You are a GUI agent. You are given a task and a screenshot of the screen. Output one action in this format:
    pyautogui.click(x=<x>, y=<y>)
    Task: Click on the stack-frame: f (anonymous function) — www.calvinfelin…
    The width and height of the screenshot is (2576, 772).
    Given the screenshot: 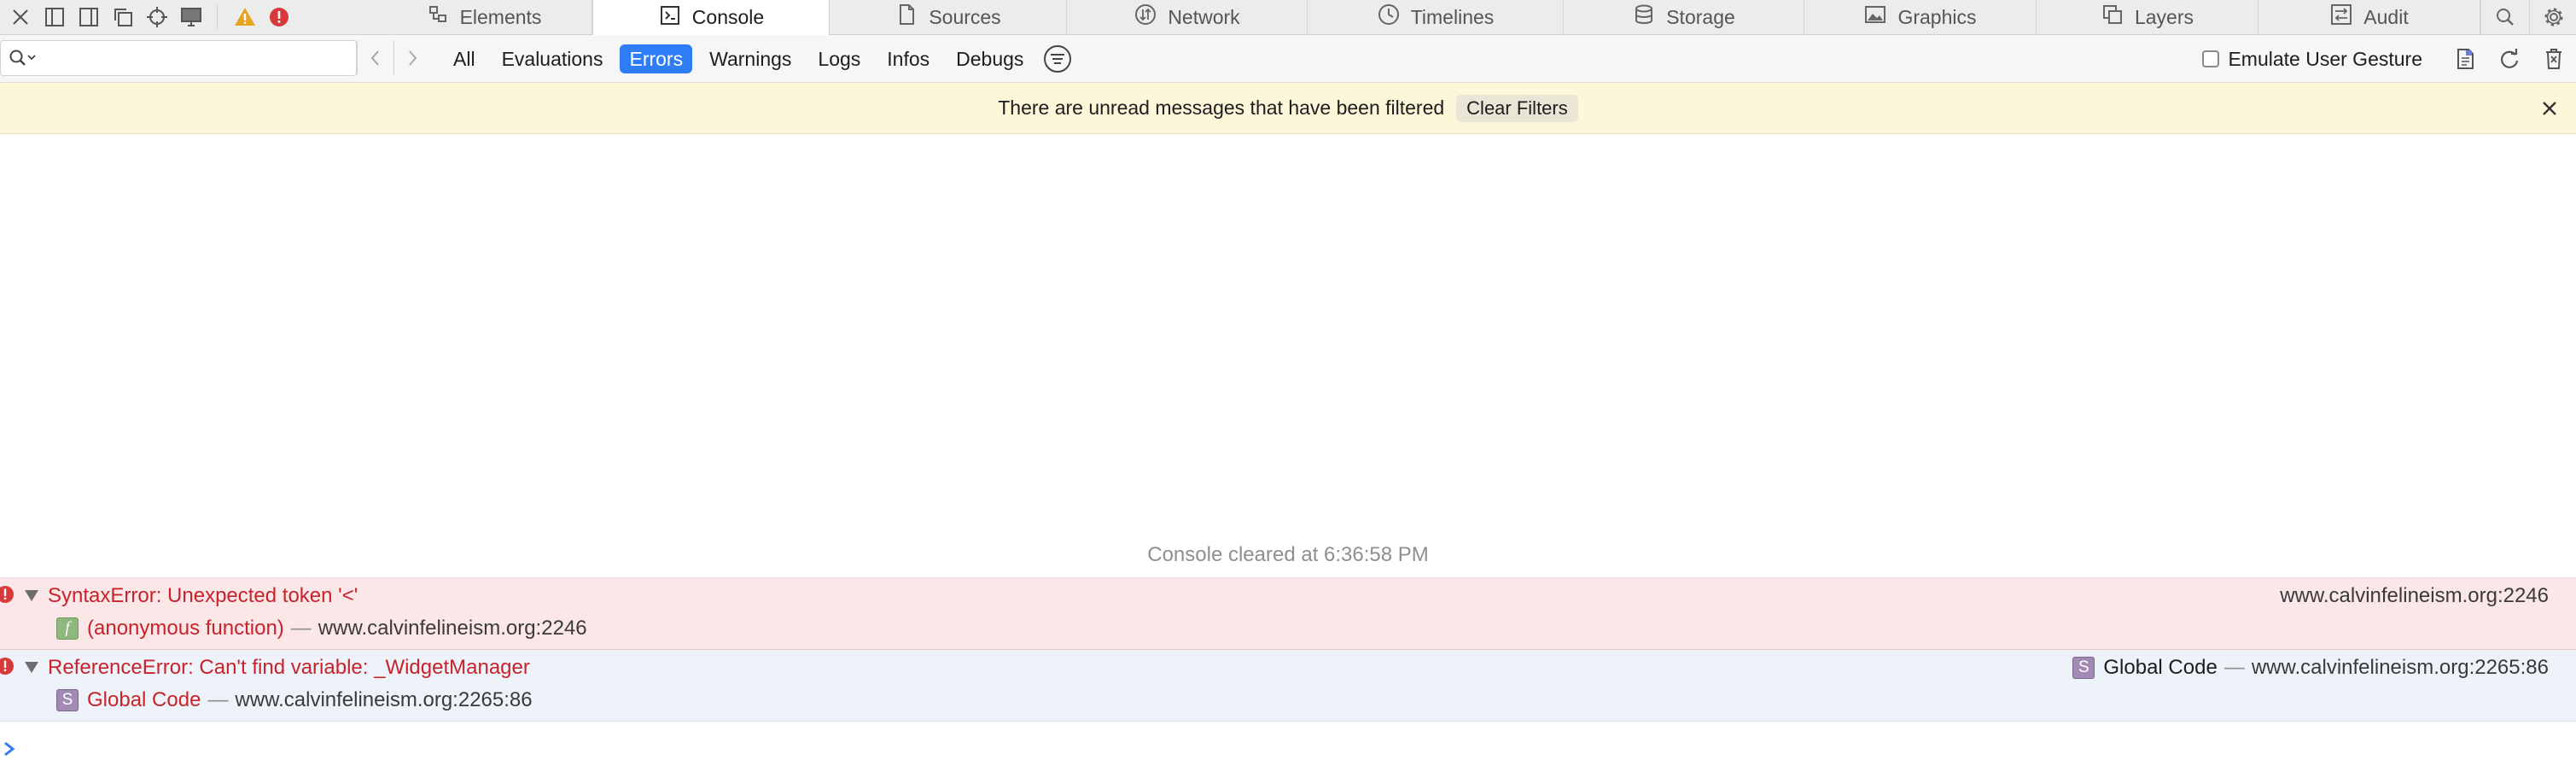 What is the action you would take?
    pyautogui.click(x=321, y=628)
    